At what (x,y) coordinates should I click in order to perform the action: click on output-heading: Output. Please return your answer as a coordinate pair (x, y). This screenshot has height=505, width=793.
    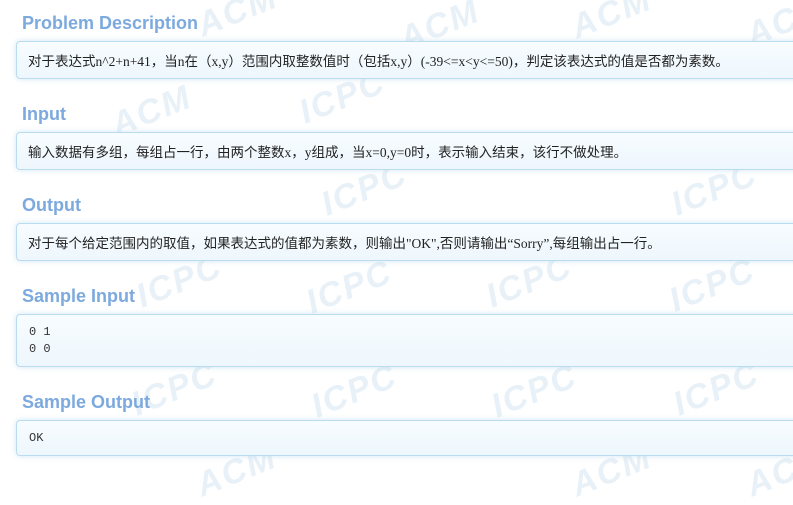
    Looking at the image, I should click on (51, 205).